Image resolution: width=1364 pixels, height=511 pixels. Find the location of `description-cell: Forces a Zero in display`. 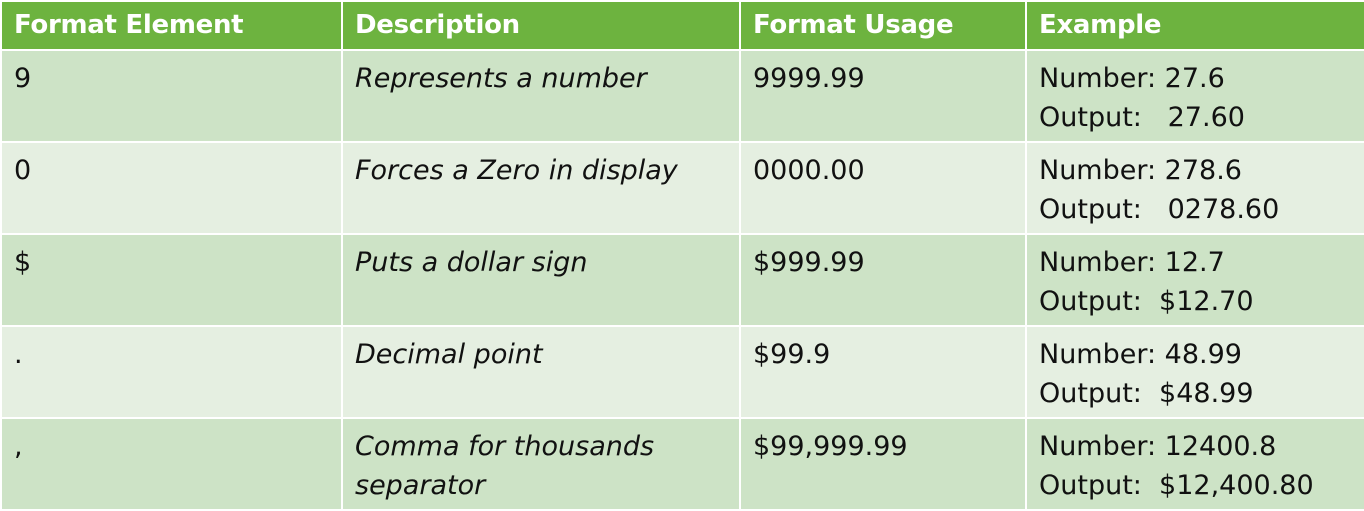

description-cell: Forces a Zero in display is located at coordinates (541, 188).